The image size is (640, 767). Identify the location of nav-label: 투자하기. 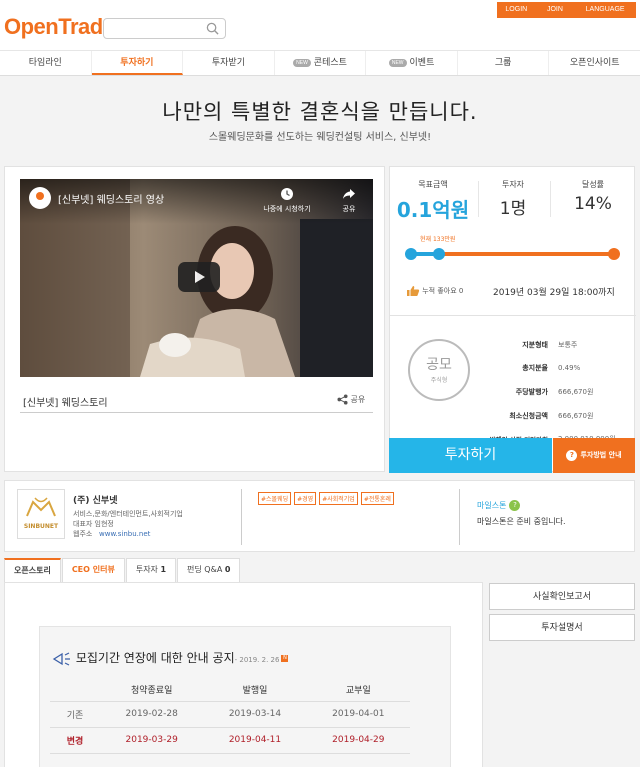
(137, 63).